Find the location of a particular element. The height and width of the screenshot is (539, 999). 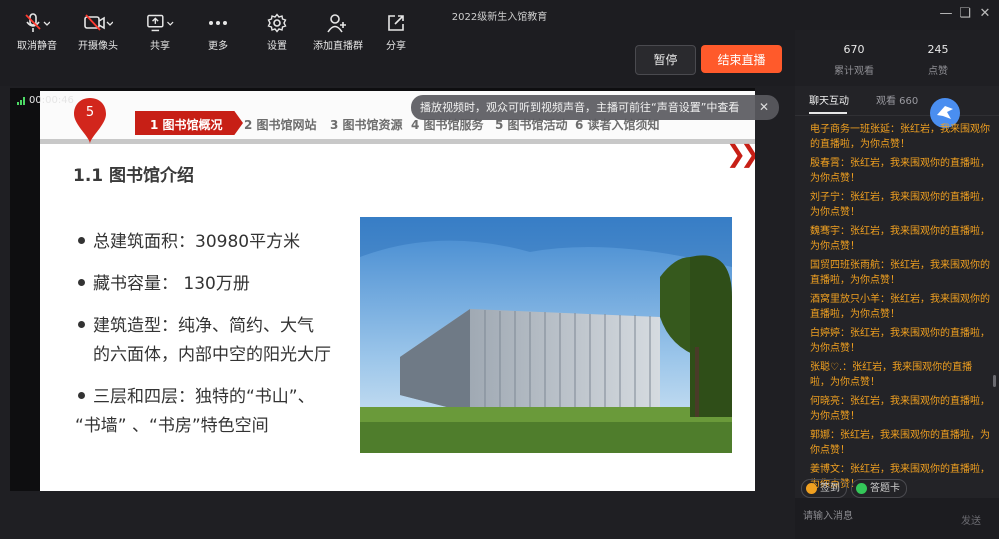

check-in-icon is located at coordinates (811, 488).